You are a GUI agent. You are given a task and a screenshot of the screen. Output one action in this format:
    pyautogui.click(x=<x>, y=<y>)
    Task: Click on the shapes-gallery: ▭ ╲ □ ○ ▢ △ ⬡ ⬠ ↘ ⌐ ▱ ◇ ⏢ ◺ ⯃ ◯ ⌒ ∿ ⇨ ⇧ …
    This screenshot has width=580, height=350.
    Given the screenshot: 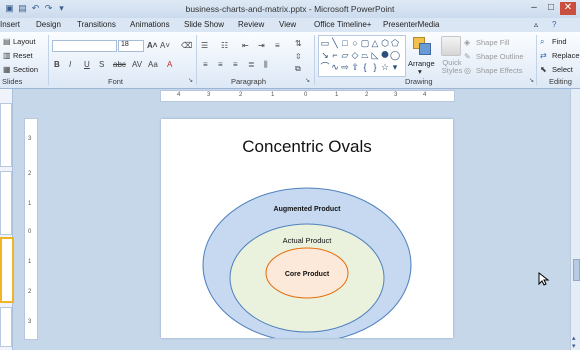 What is the action you would take?
    pyautogui.click(x=362, y=56)
    